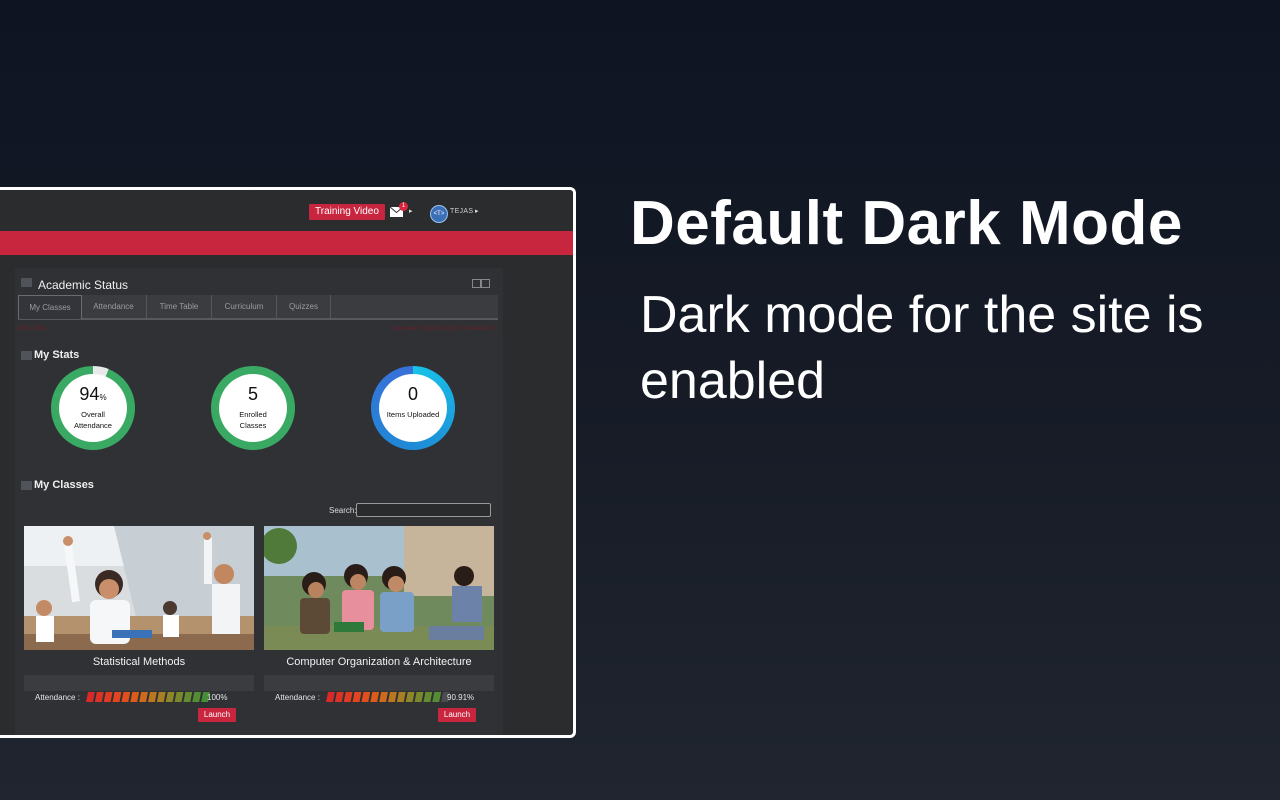 The image size is (1280, 800). What do you see at coordinates (347, 212) in the screenshot?
I see `training-video-button: Training Video` at bounding box center [347, 212].